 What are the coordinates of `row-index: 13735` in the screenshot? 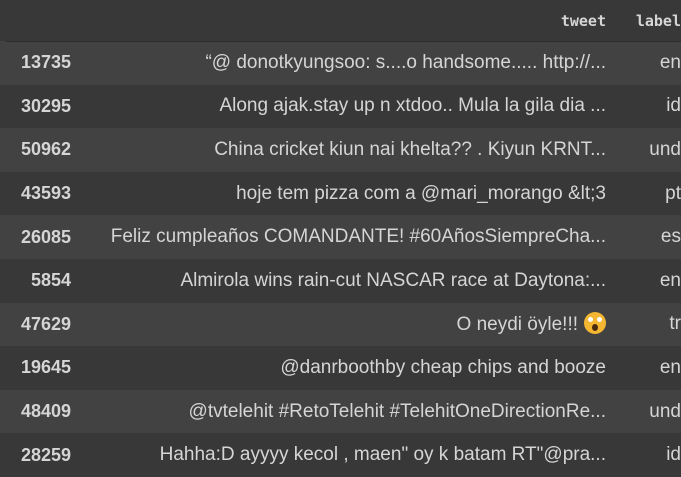 It's located at (45, 62).